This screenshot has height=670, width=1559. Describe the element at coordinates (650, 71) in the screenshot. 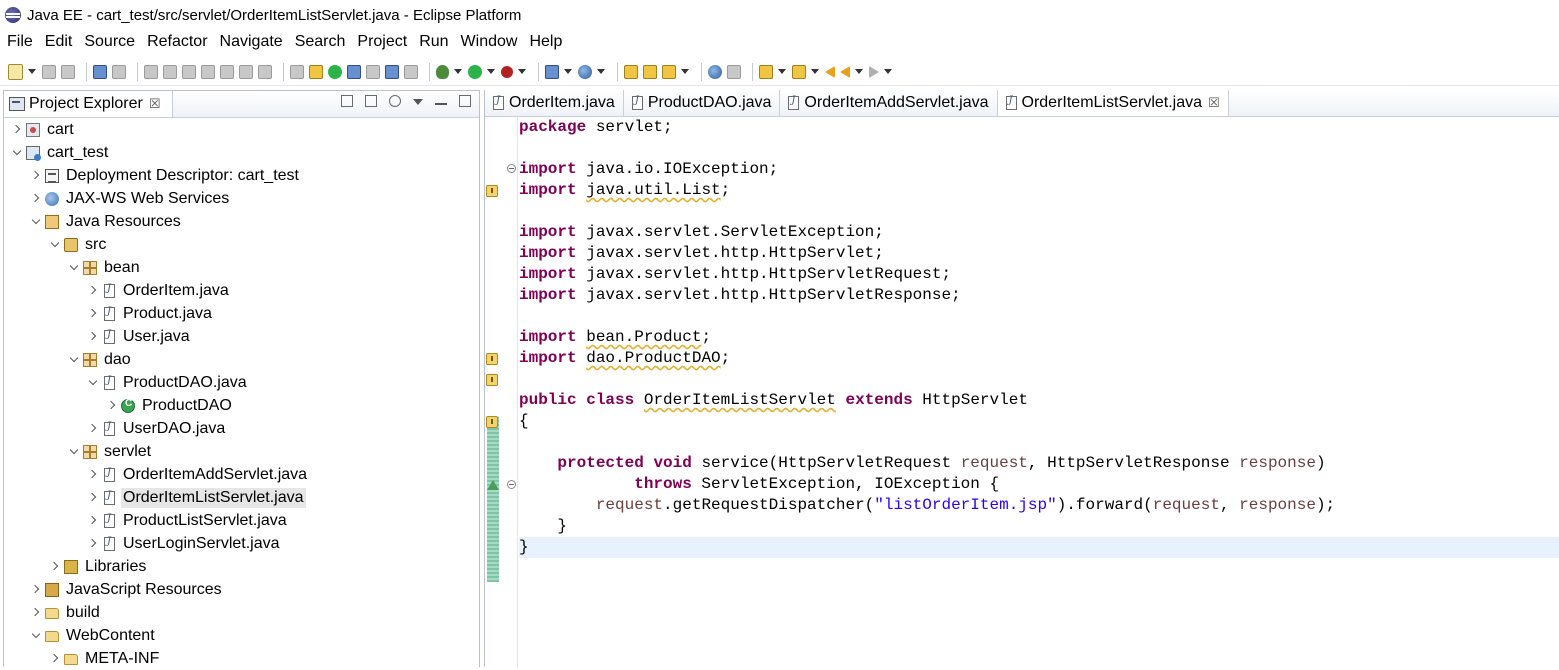

I see `open-folder-2-icon` at that location.